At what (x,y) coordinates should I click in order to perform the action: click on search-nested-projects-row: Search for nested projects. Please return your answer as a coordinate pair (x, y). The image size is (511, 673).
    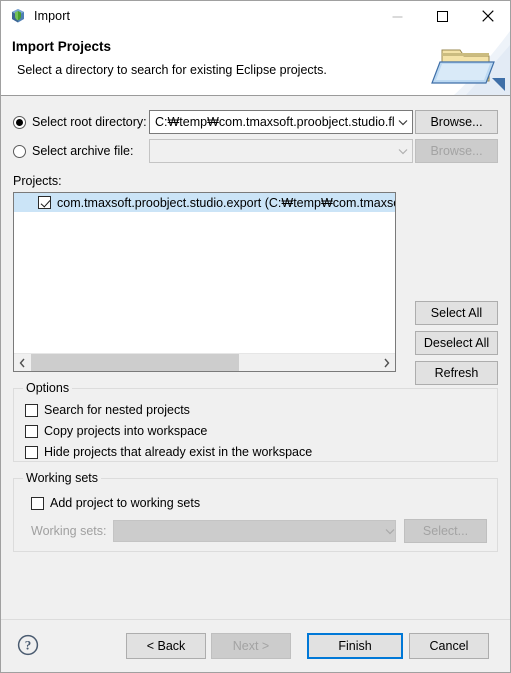
    Looking at the image, I should click on (107, 410).